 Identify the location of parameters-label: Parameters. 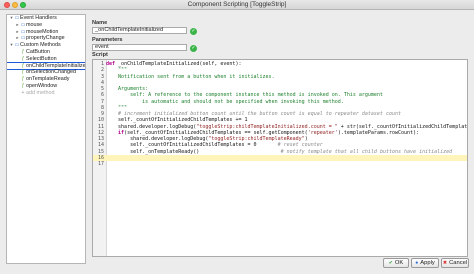
(107, 40).